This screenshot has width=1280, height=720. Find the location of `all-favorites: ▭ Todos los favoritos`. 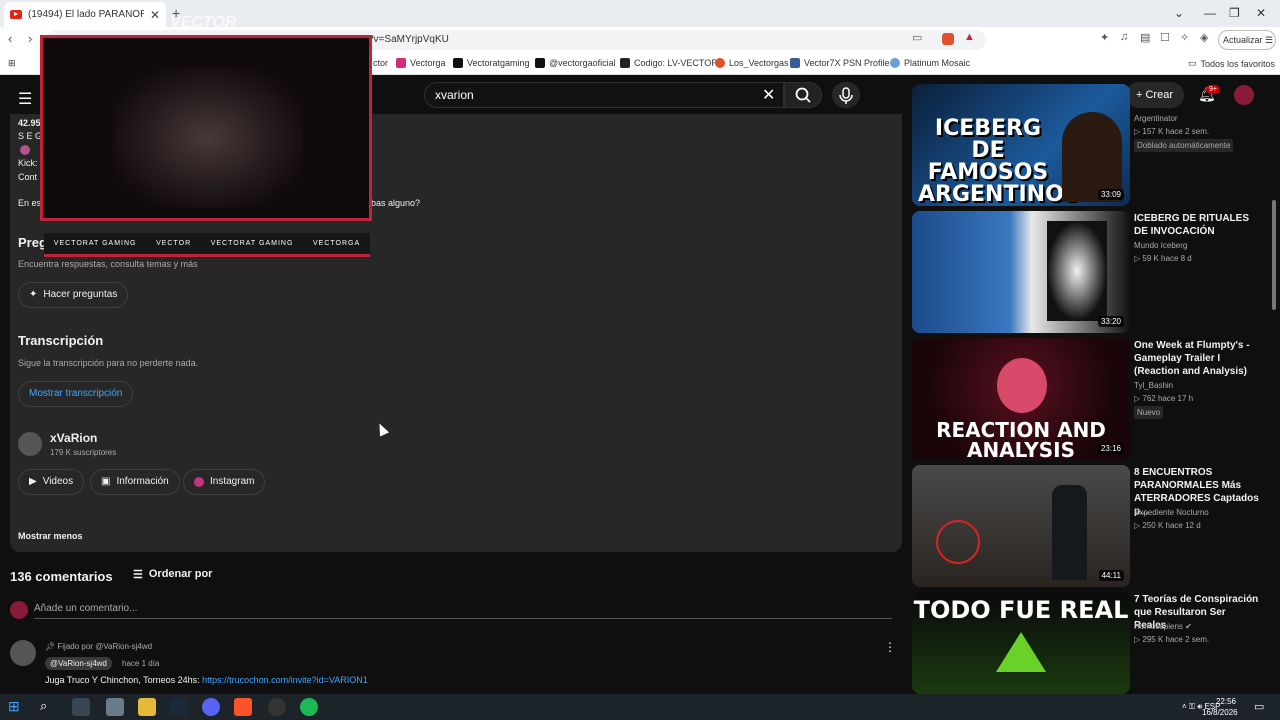

all-favorites: ▭ Todos los favoritos is located at coordinates (1231, 63).